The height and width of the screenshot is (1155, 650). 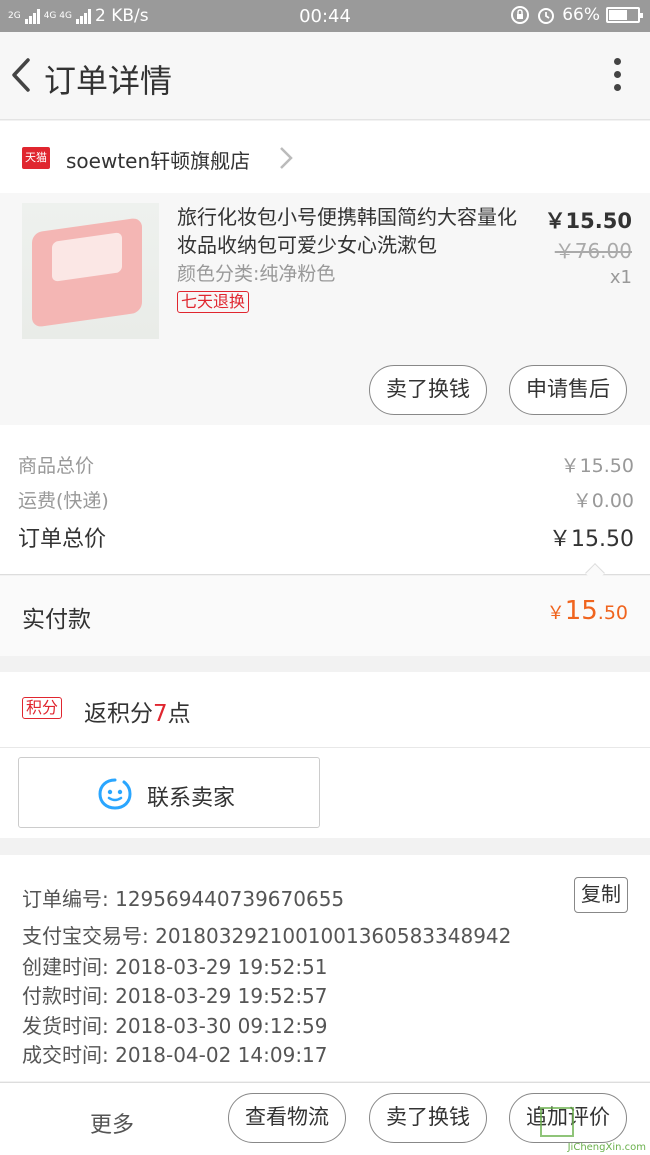 I want to click on paid-time: 付款时间: 2018-03-29 19:52:57, so click(x=175, y=996).